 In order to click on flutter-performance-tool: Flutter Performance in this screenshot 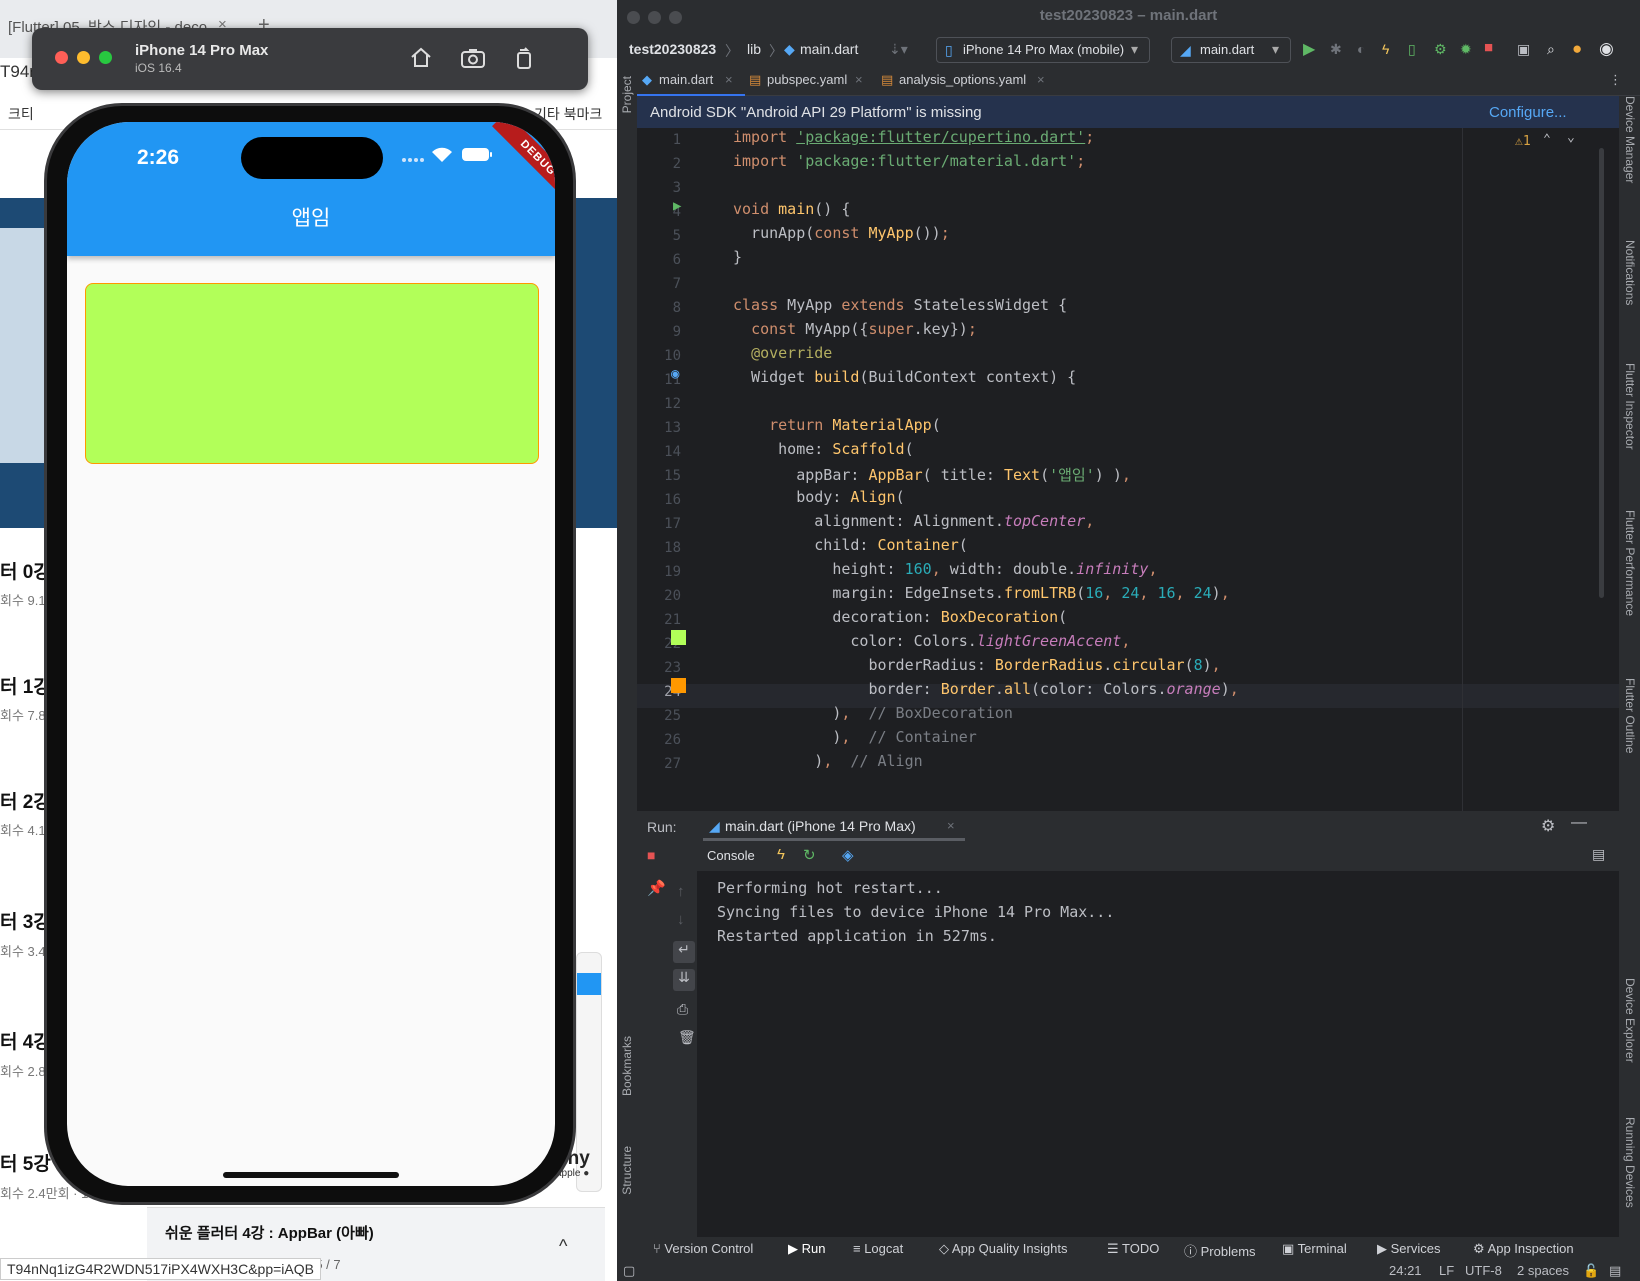, I will do `click(1630, 563)`.